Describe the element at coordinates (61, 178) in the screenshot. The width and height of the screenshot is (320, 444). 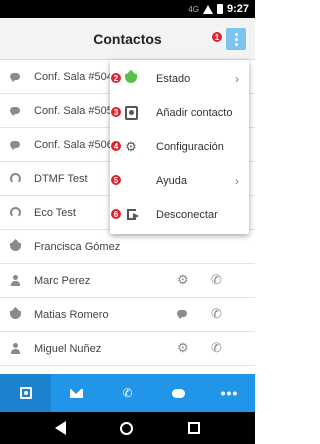
I see `contact-name: DTMF Test` at that location.